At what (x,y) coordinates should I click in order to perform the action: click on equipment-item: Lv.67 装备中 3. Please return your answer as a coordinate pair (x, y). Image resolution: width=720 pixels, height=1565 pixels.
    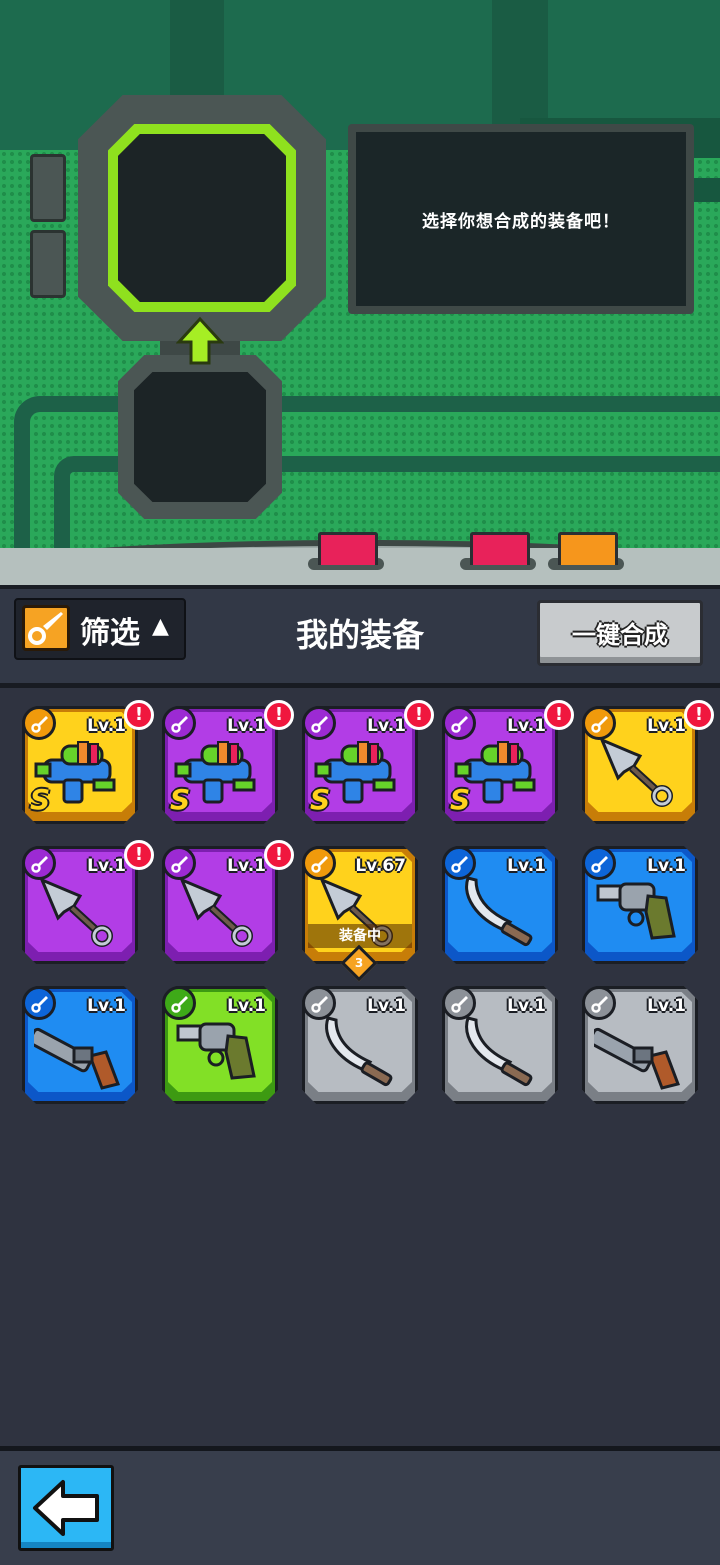
    Looking at the image, I should click on (360, 914).